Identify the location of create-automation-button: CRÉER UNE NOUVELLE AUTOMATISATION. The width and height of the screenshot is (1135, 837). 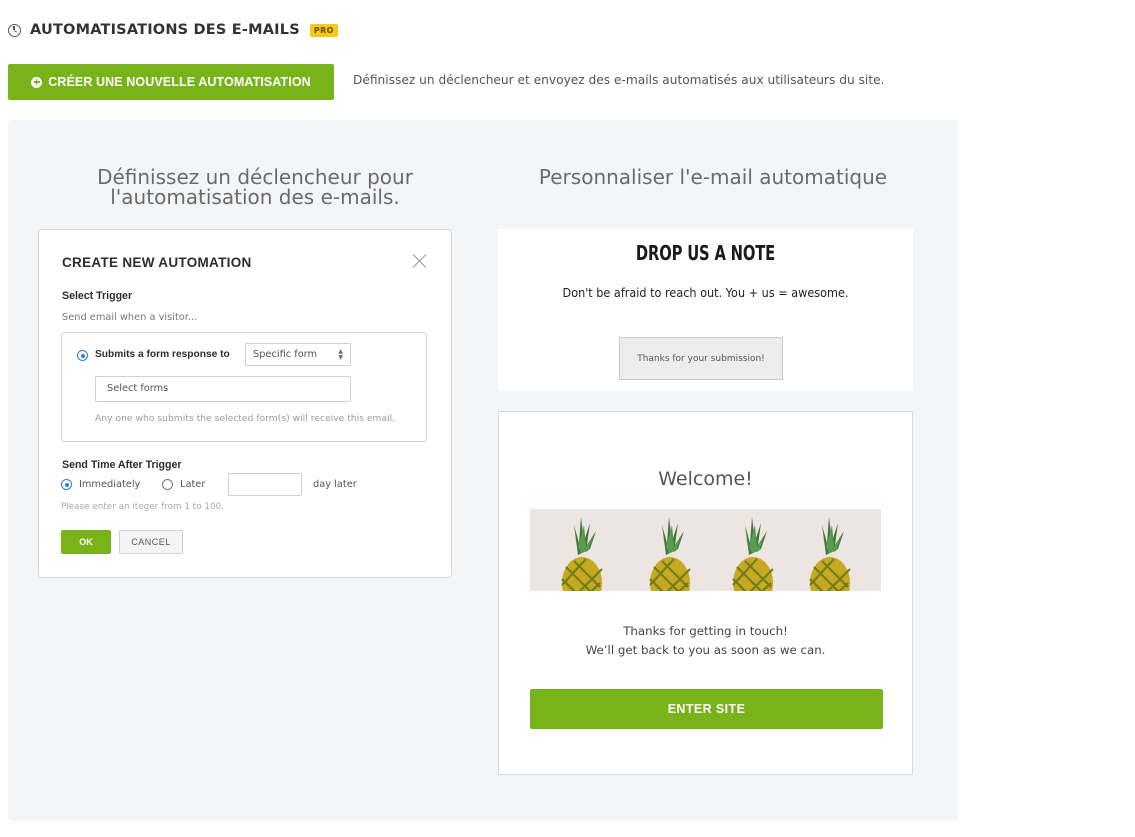
(171, 82).